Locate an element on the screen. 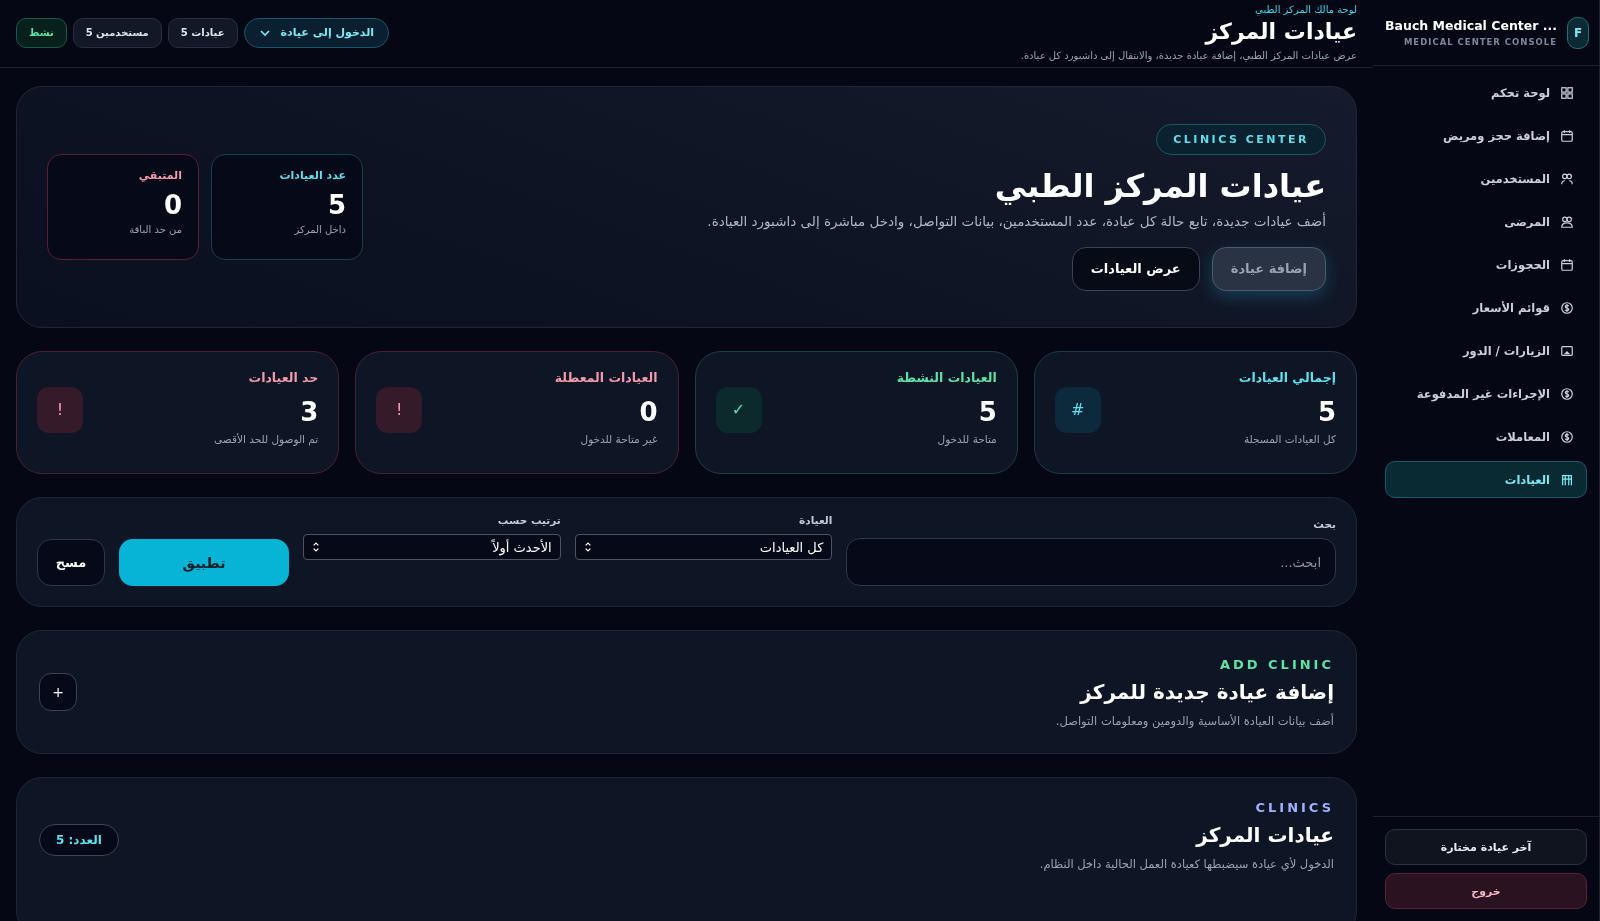  image-icon is located at coordinates (1567, 350).